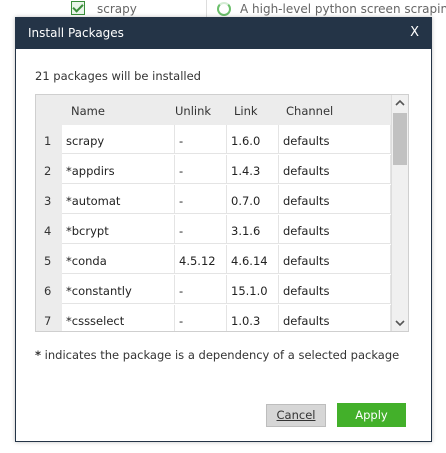  What do you see at coordinates (213, 110) in the screenshot?
I see `table-header: Name Unlink Link Channel` at bounding box center [213, 110].